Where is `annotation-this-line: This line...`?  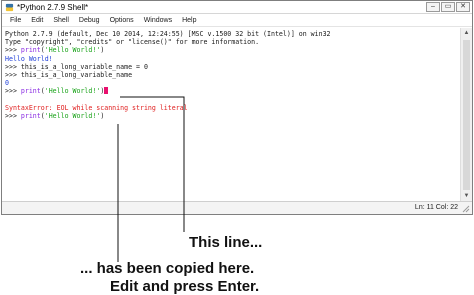
annotation-this-line: This line... is located at coordinates (226, 242).